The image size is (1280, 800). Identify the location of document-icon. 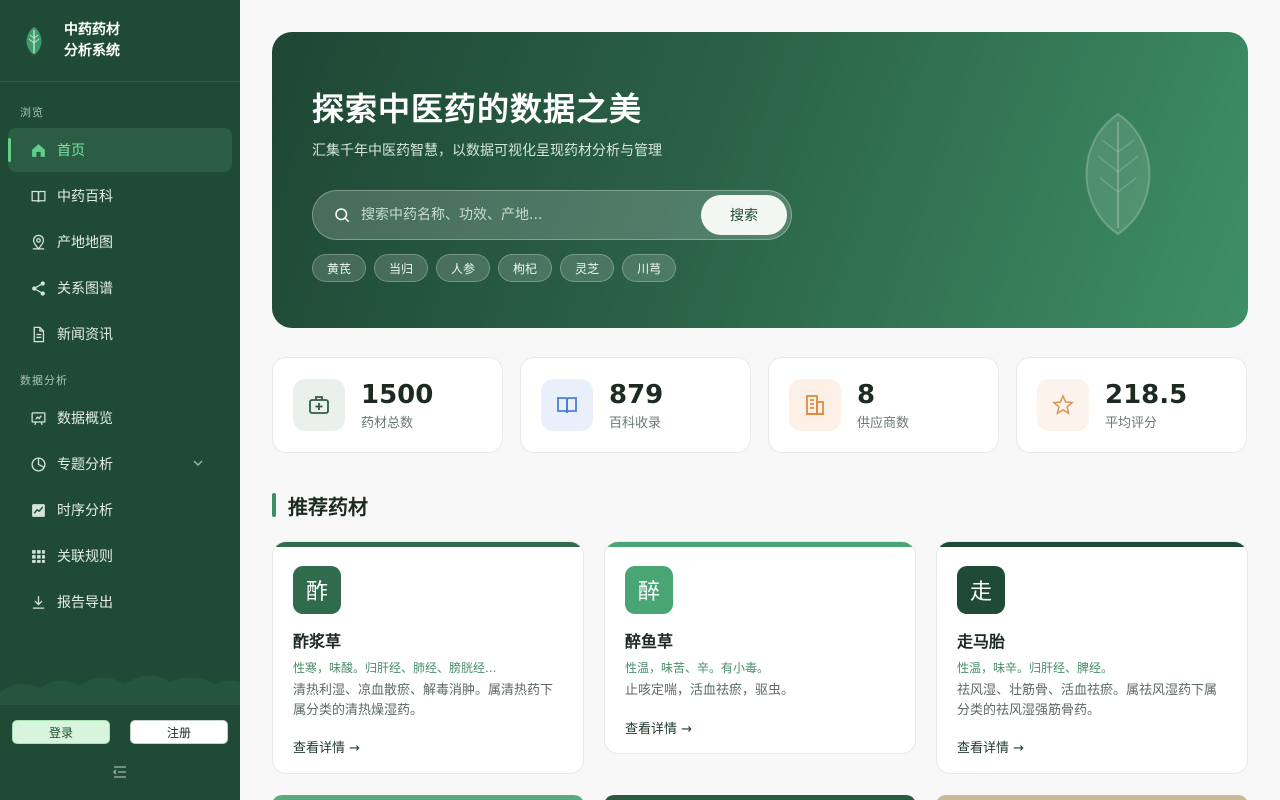
(39, 334).